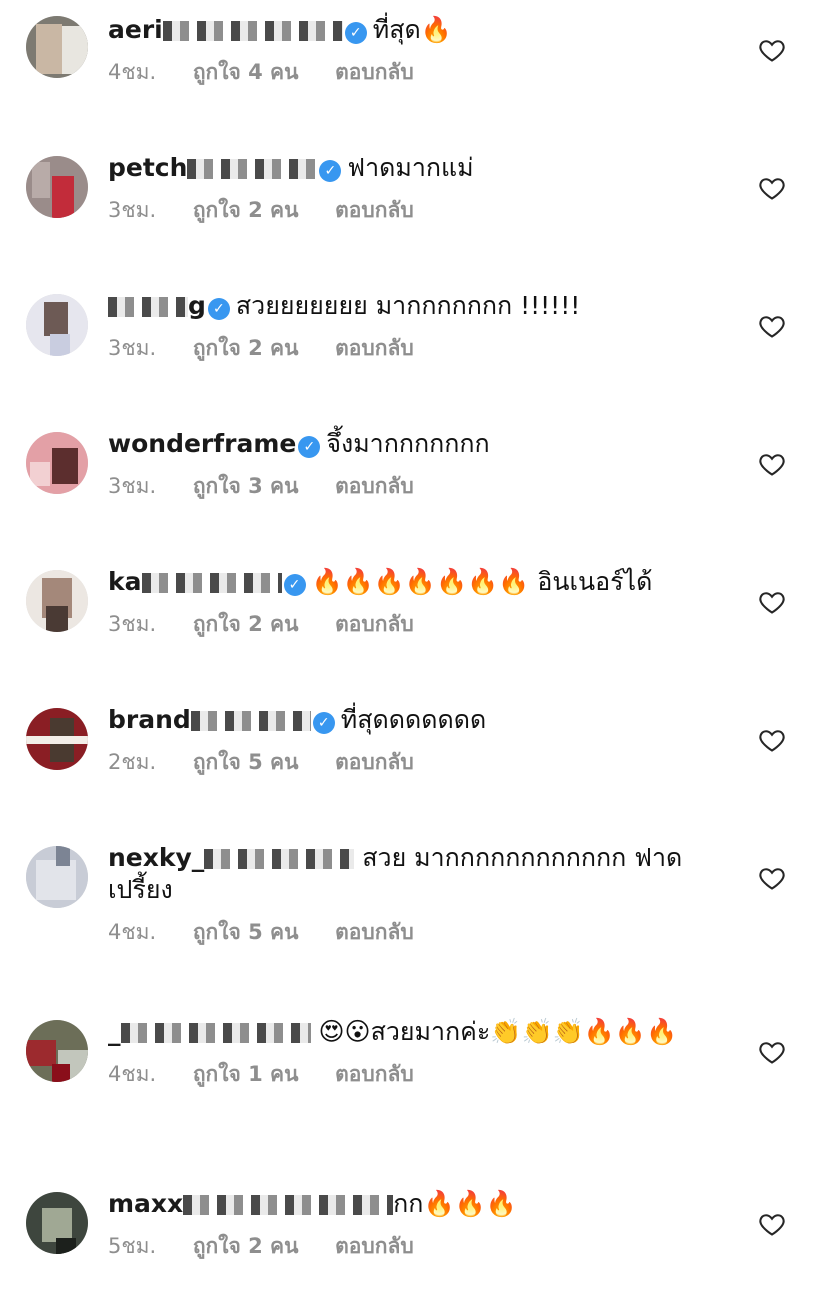  What do you see at coordinates (412, 29) in the screenshot?
I see `comment-body: ที่สุด🔥` at bounding box center [412, 29].